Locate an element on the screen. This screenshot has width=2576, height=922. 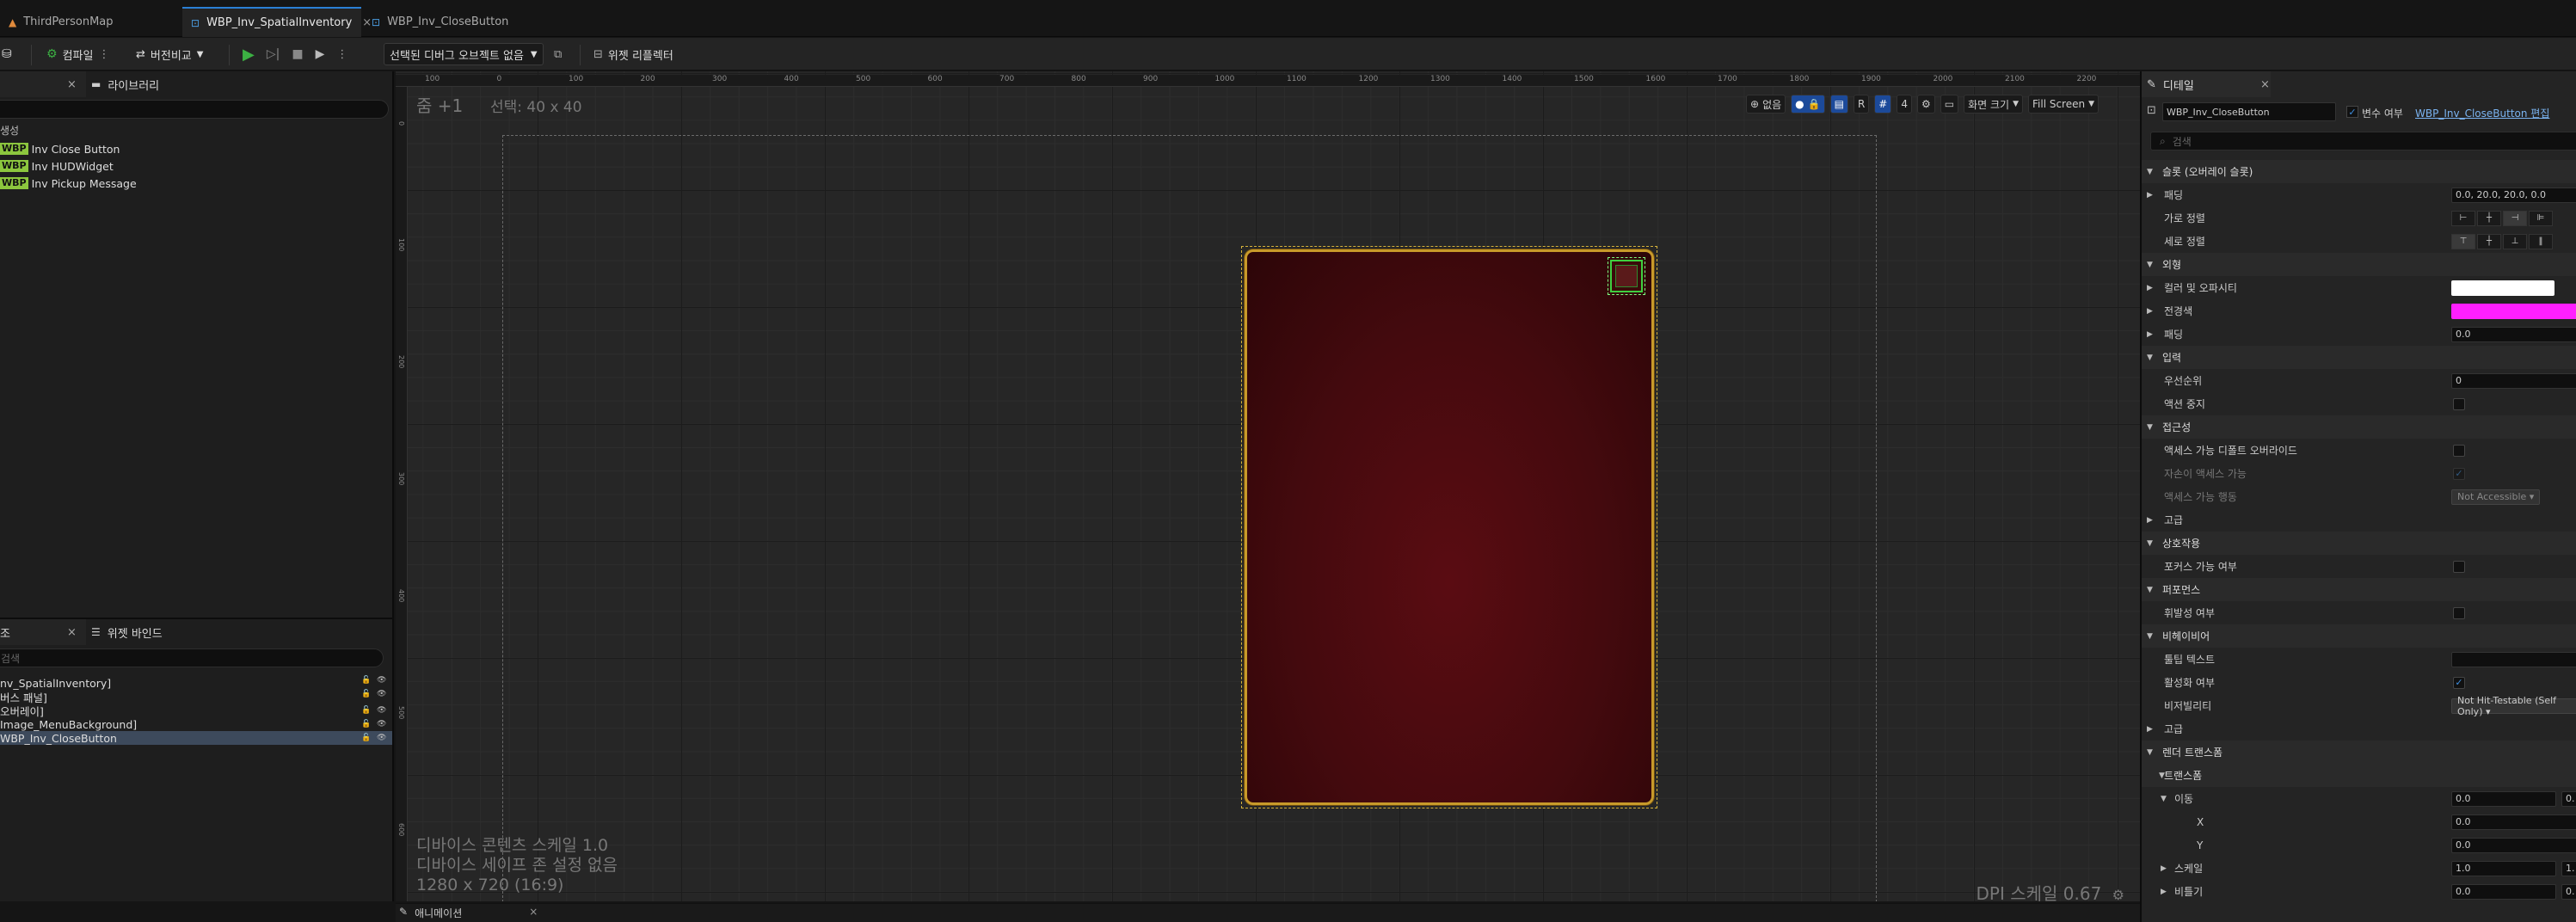
property-row: 툴팁 텍스트 is located at coordinates (2359, 659).